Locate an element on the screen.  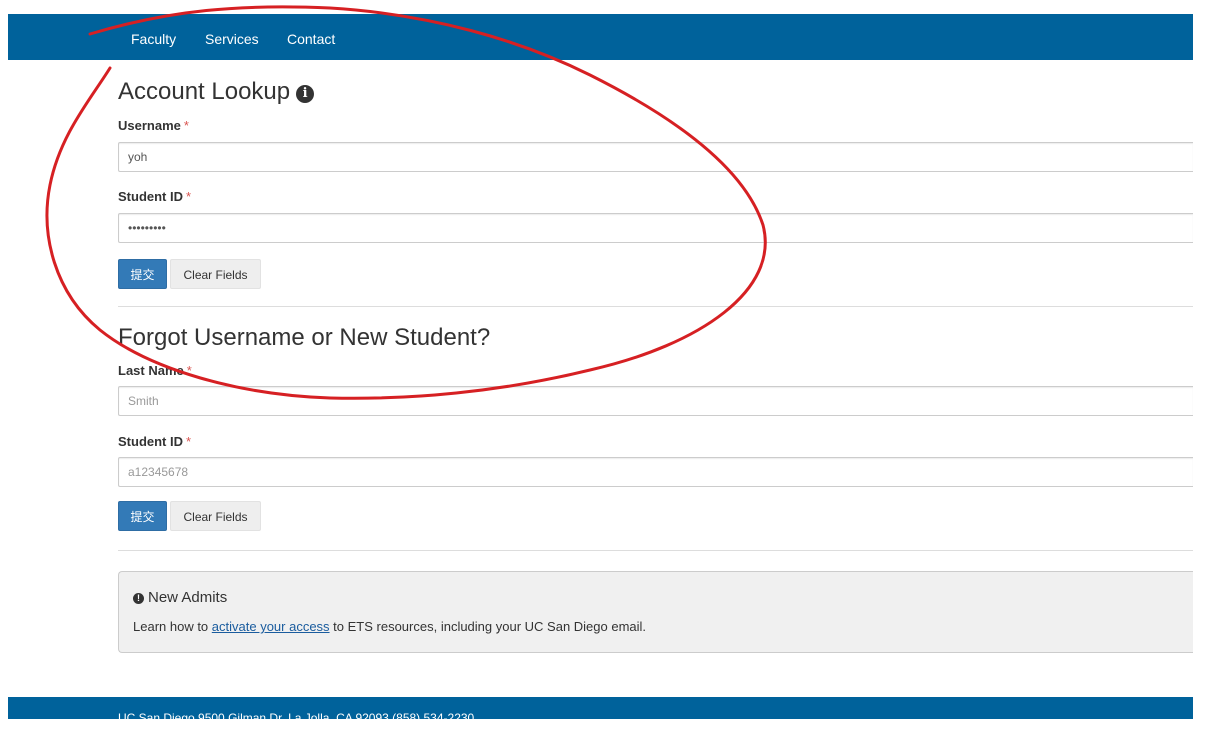
last-name-input is located at coordinates (655, 401).